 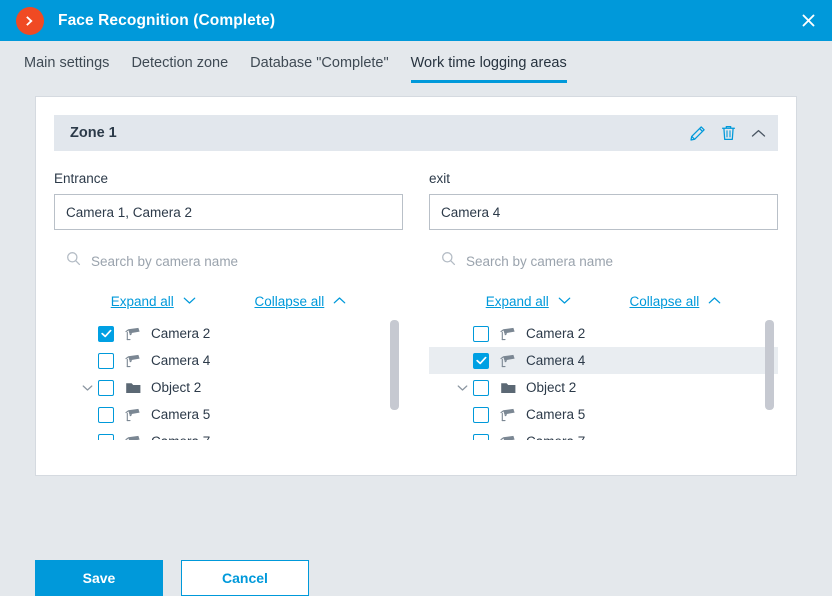 What do you see at coordinates (289, 301) in the screenshot?
I see `entrance-collapse-all-label: Collapse all` at bounding box center [289, 301].